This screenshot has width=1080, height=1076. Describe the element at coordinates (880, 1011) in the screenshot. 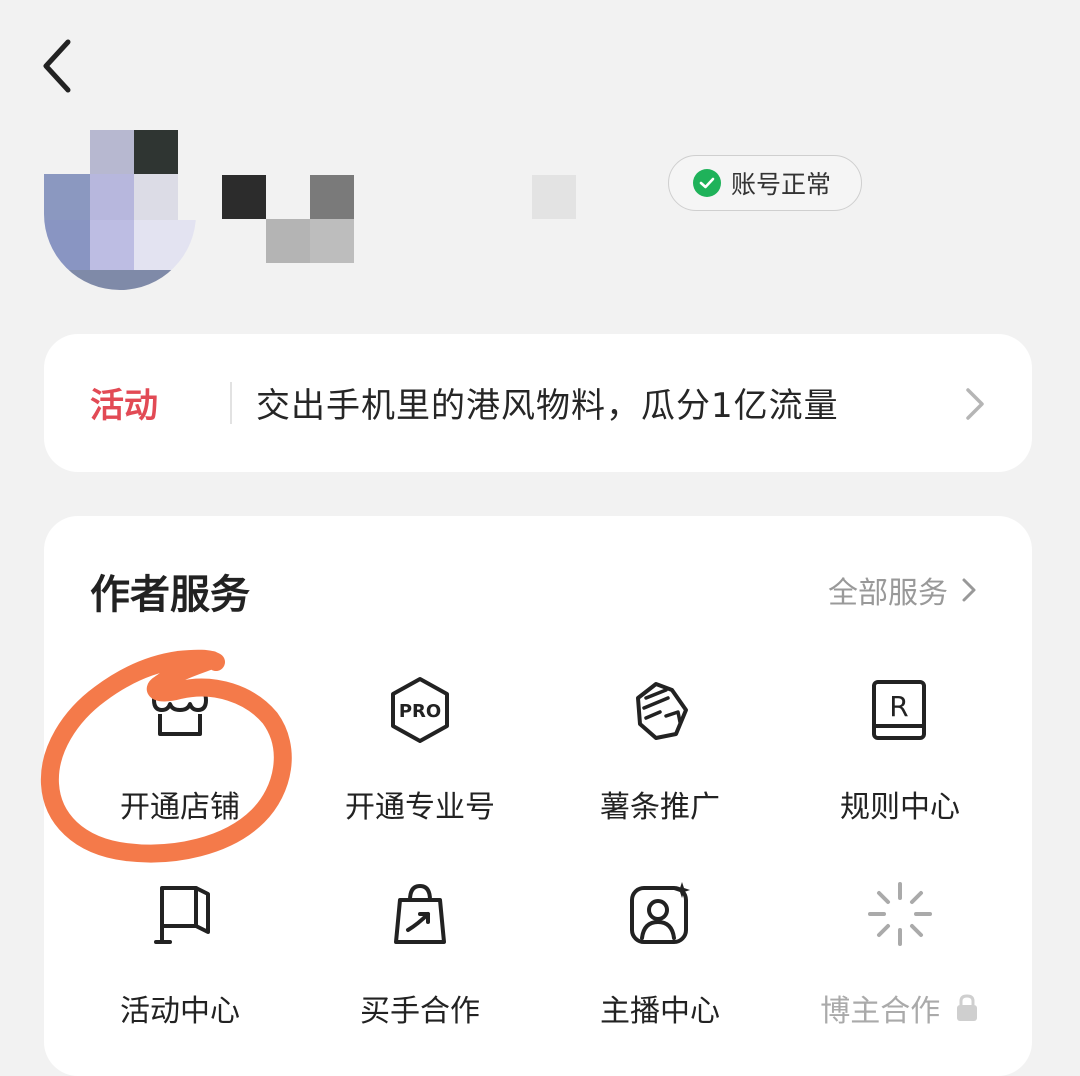

I see `service-label-text: 博主合作` at that location.